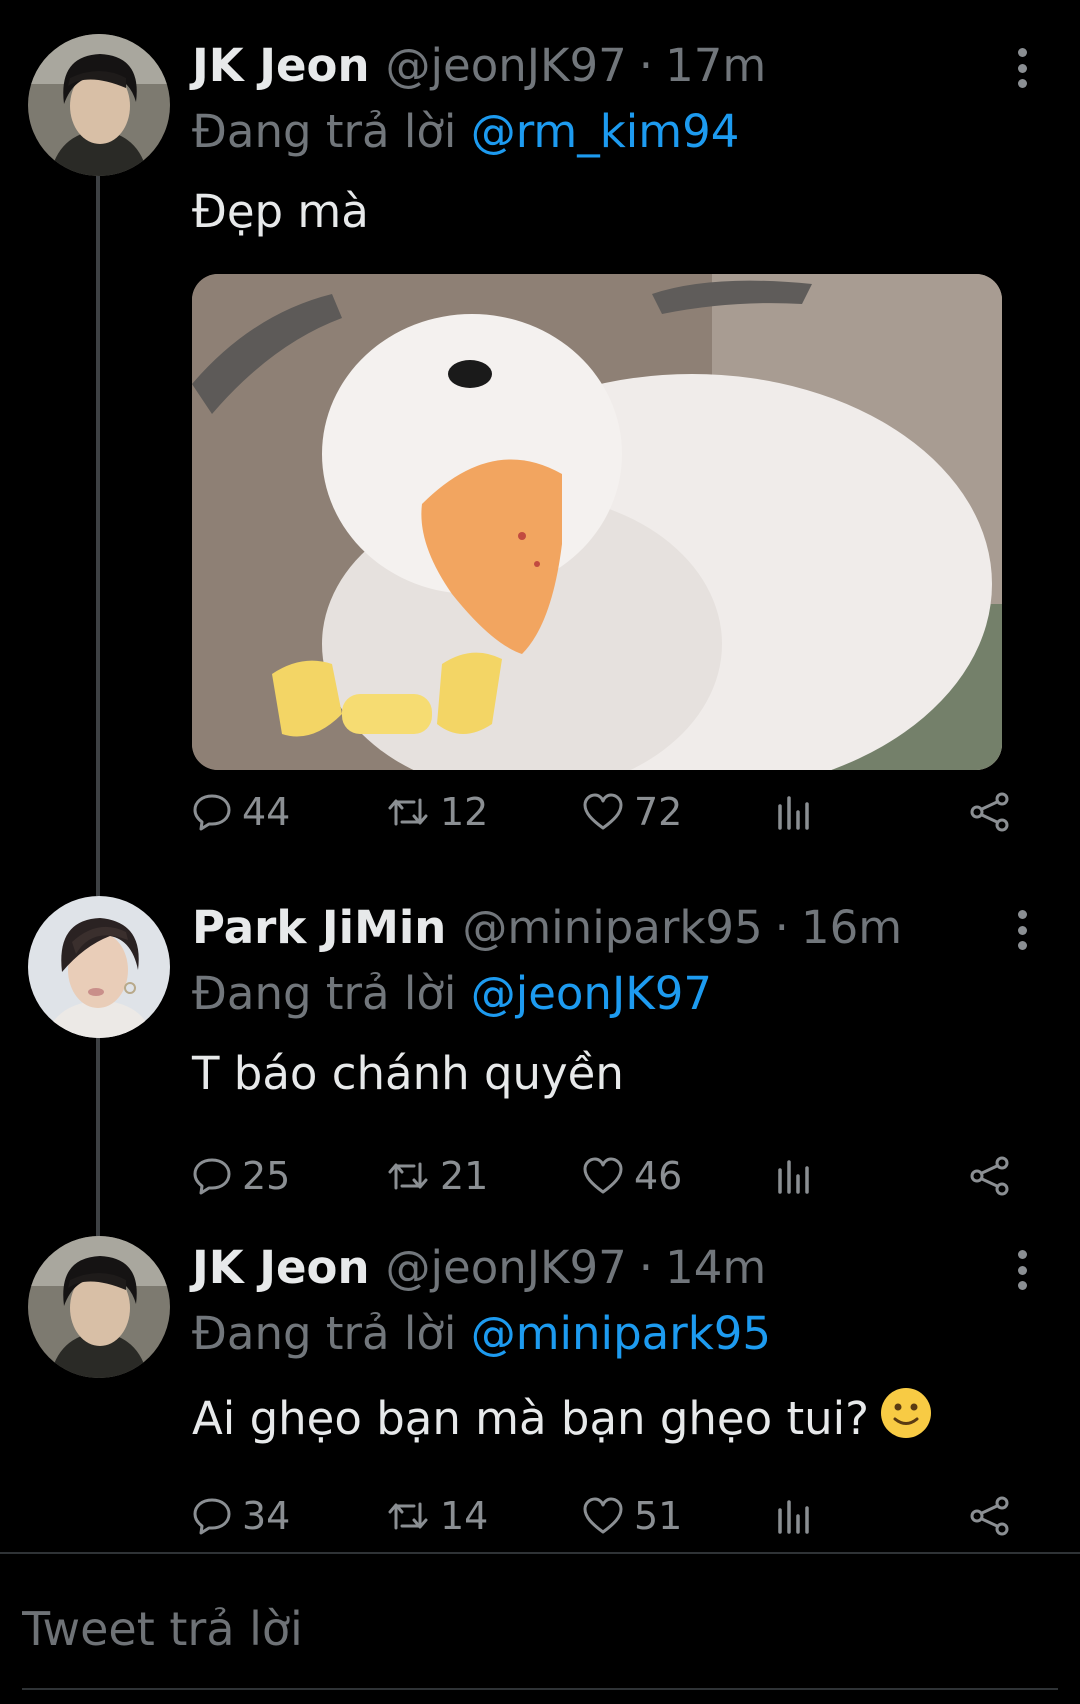 This screenshot has width=1080, height=1704. I want to click on tweet-header: JK Jeon @jeonJK97 · 14m, so click(479, 1268).